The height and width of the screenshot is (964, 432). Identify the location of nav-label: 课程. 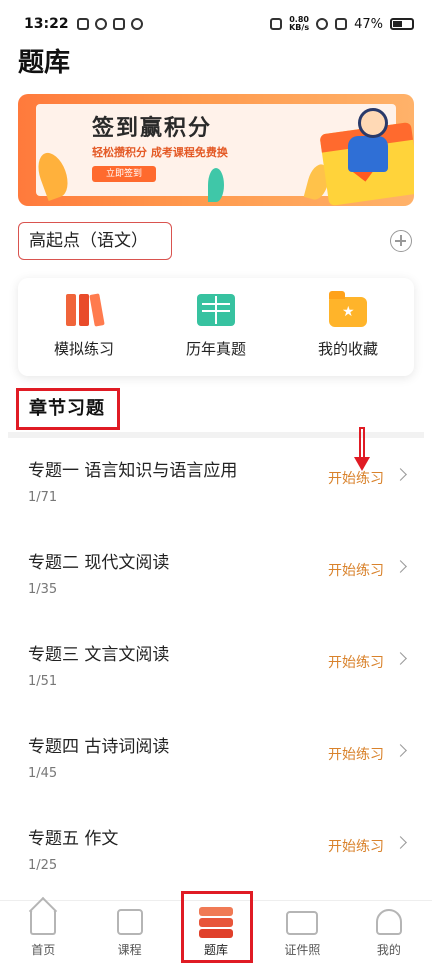
(129, 950).